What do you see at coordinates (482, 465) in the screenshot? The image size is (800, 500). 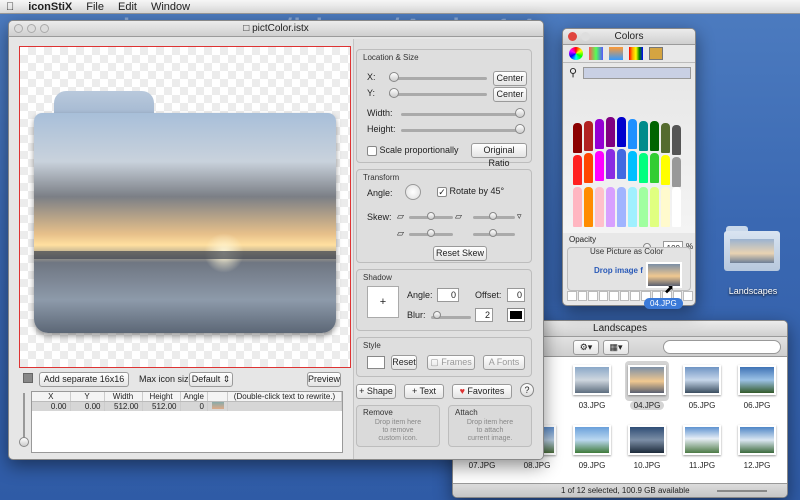 I see `file-label-07: 07.JPG` at bounding box center [482, 465].